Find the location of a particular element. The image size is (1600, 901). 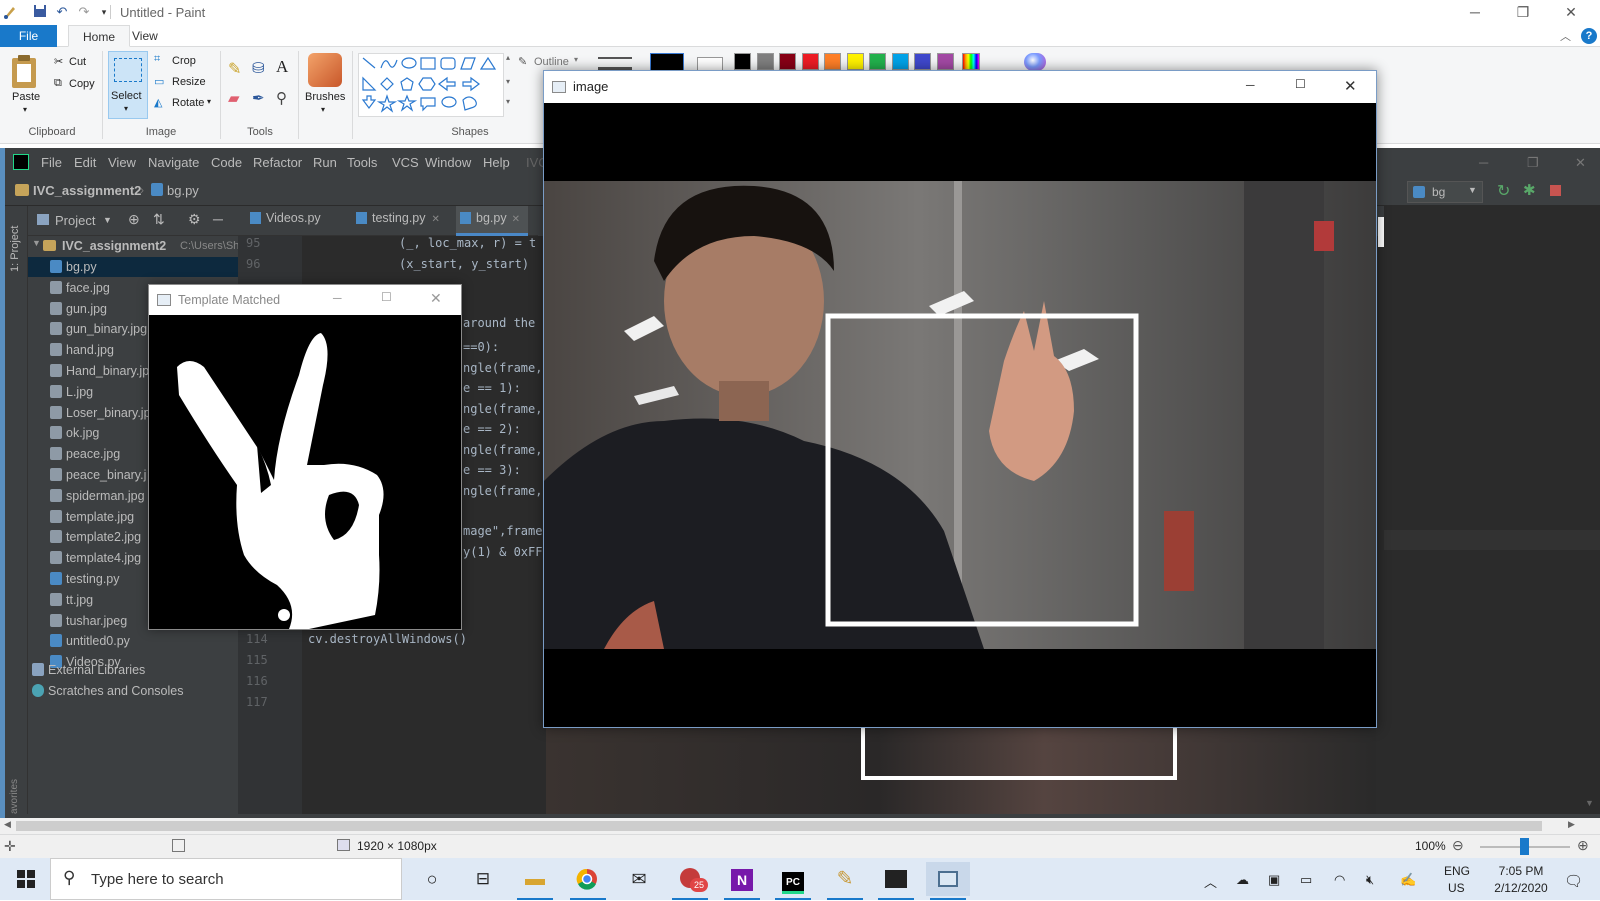

pencil-icon: ✎ is located at coordinates (234, 69).